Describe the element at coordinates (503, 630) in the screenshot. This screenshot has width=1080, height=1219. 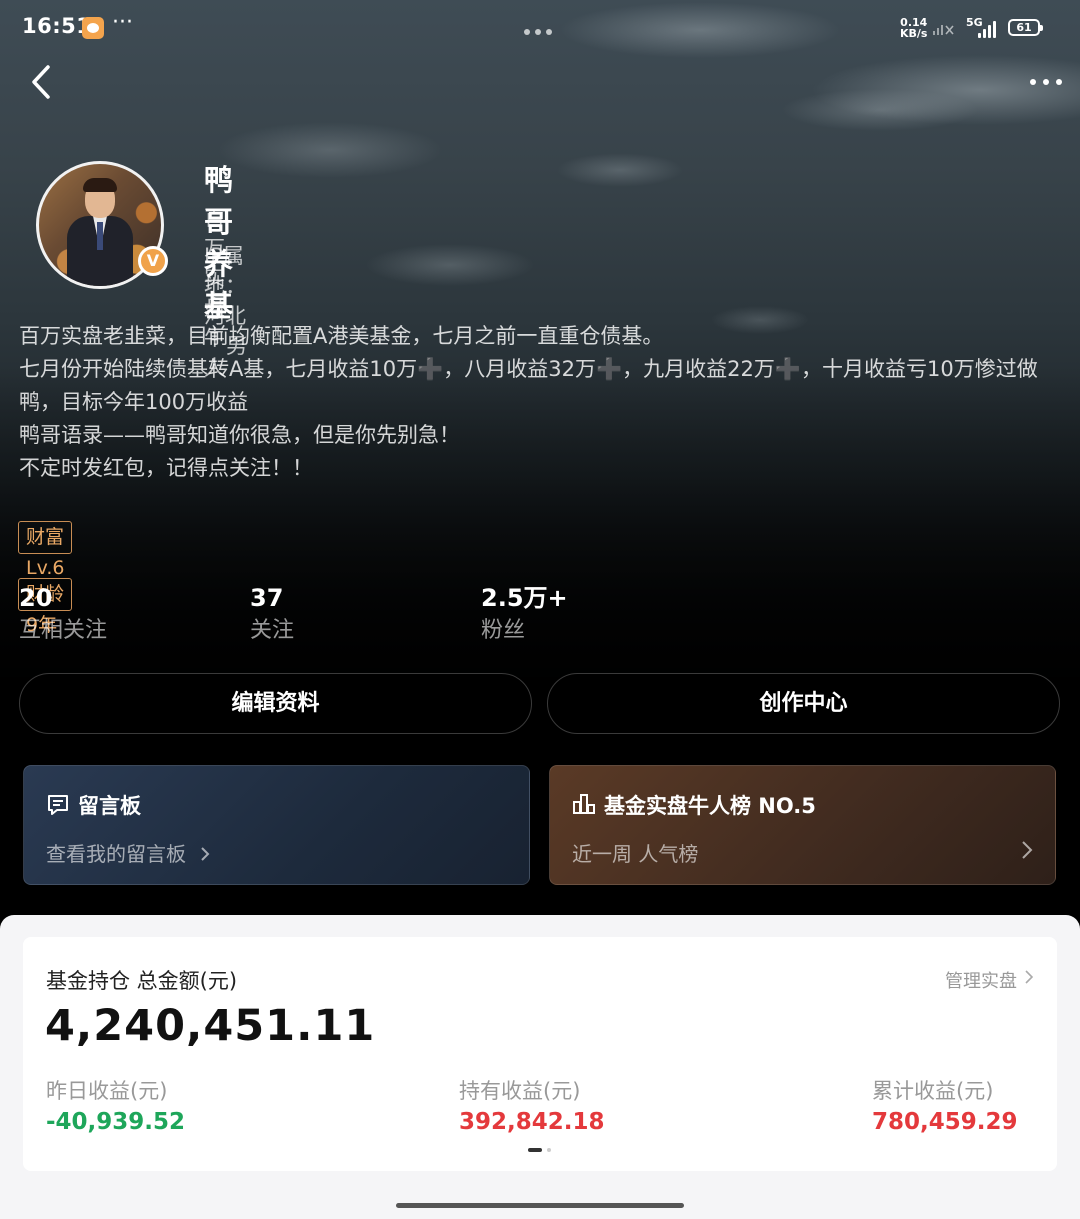
I see `stat-label: 粉丝` at that location.